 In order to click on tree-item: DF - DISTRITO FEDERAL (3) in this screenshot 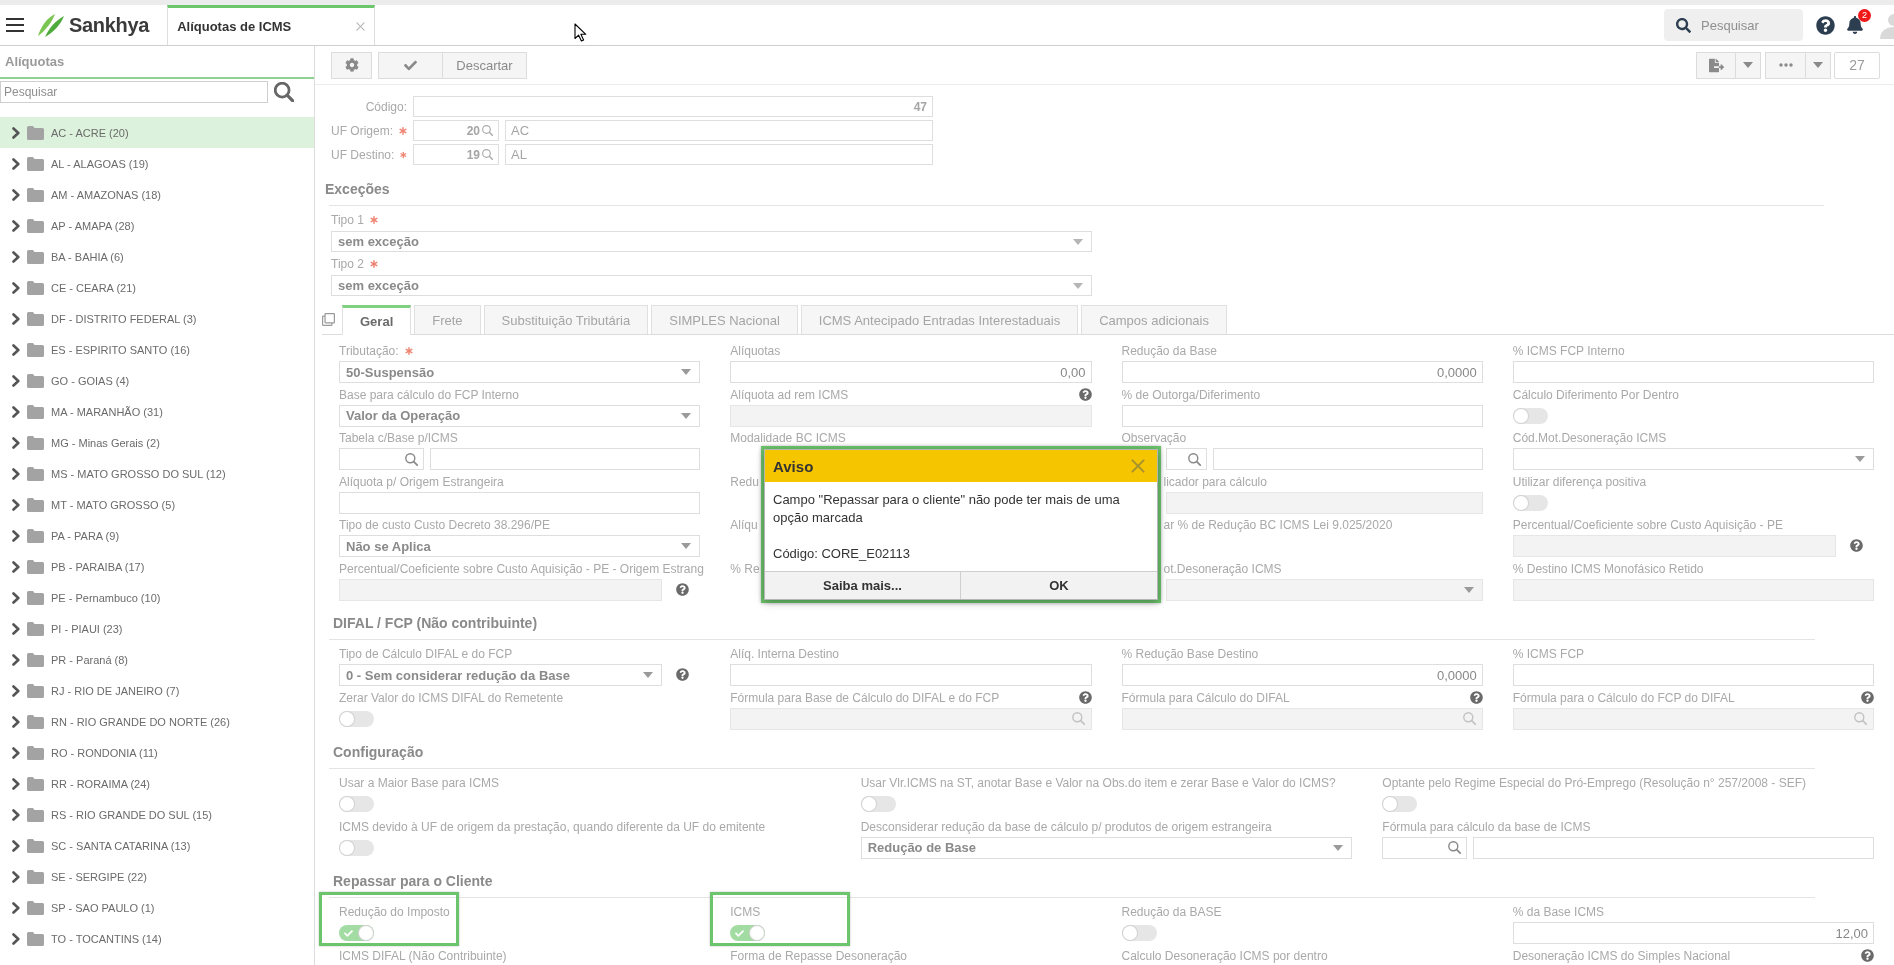, I will do `click(157, 318)`.